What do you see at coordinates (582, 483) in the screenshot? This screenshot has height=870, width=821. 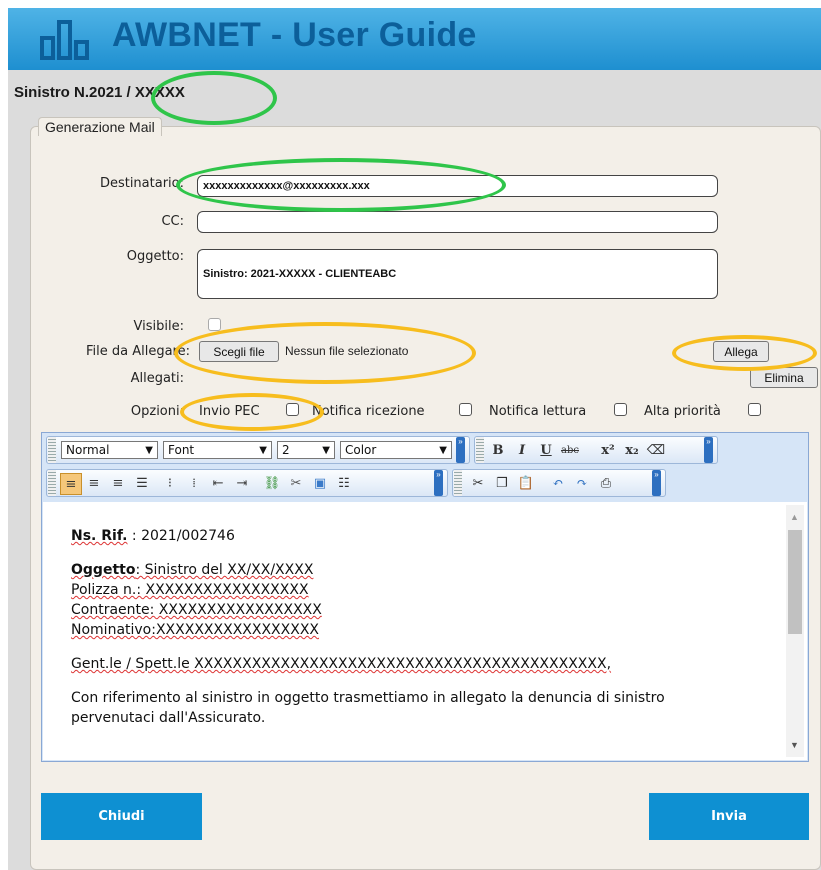 I see `redo-icon: ↷` at bounding box center [582, 483].